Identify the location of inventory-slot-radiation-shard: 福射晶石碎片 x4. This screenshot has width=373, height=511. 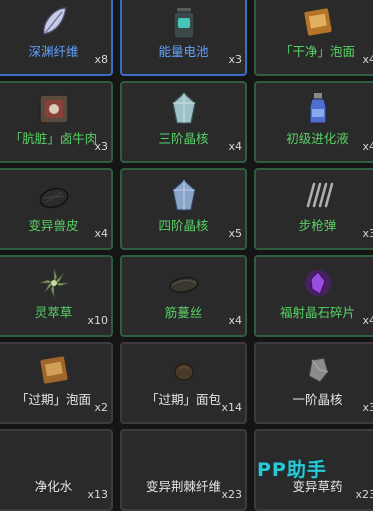
(313, 296).